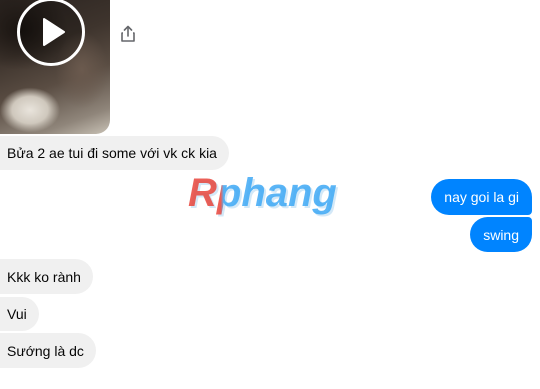 This screenshot has width=540, height=389. I want to click on message-text: Kkk ko rành, so click(44, 277).